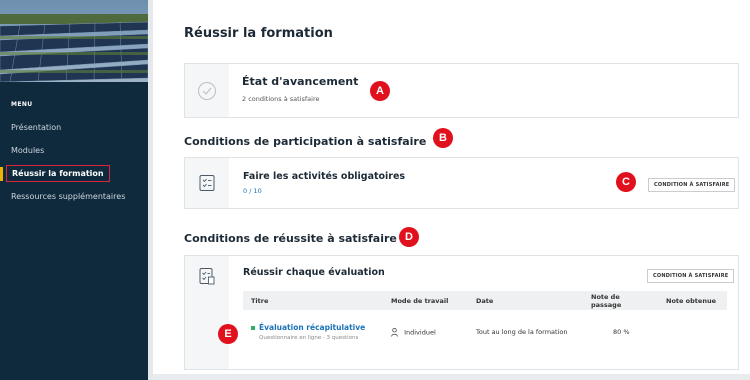 The image size is (750, 380). I want to click on horizontal-scrollbar, so click(451, 377).